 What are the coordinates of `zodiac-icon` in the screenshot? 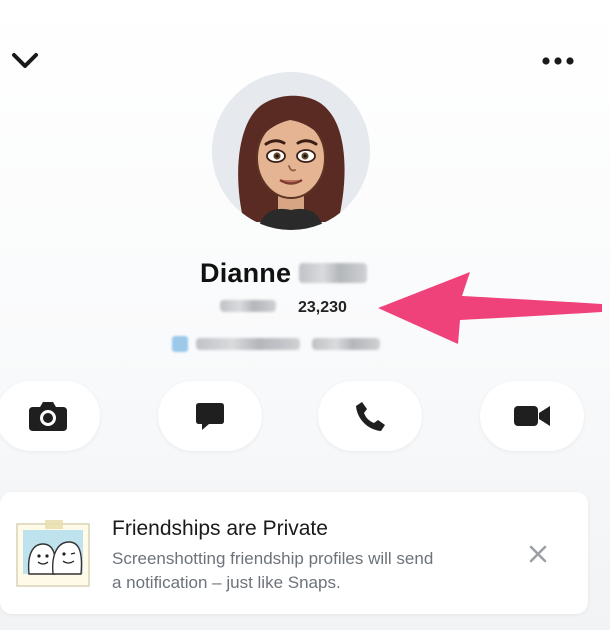 It's located at (180, 343).